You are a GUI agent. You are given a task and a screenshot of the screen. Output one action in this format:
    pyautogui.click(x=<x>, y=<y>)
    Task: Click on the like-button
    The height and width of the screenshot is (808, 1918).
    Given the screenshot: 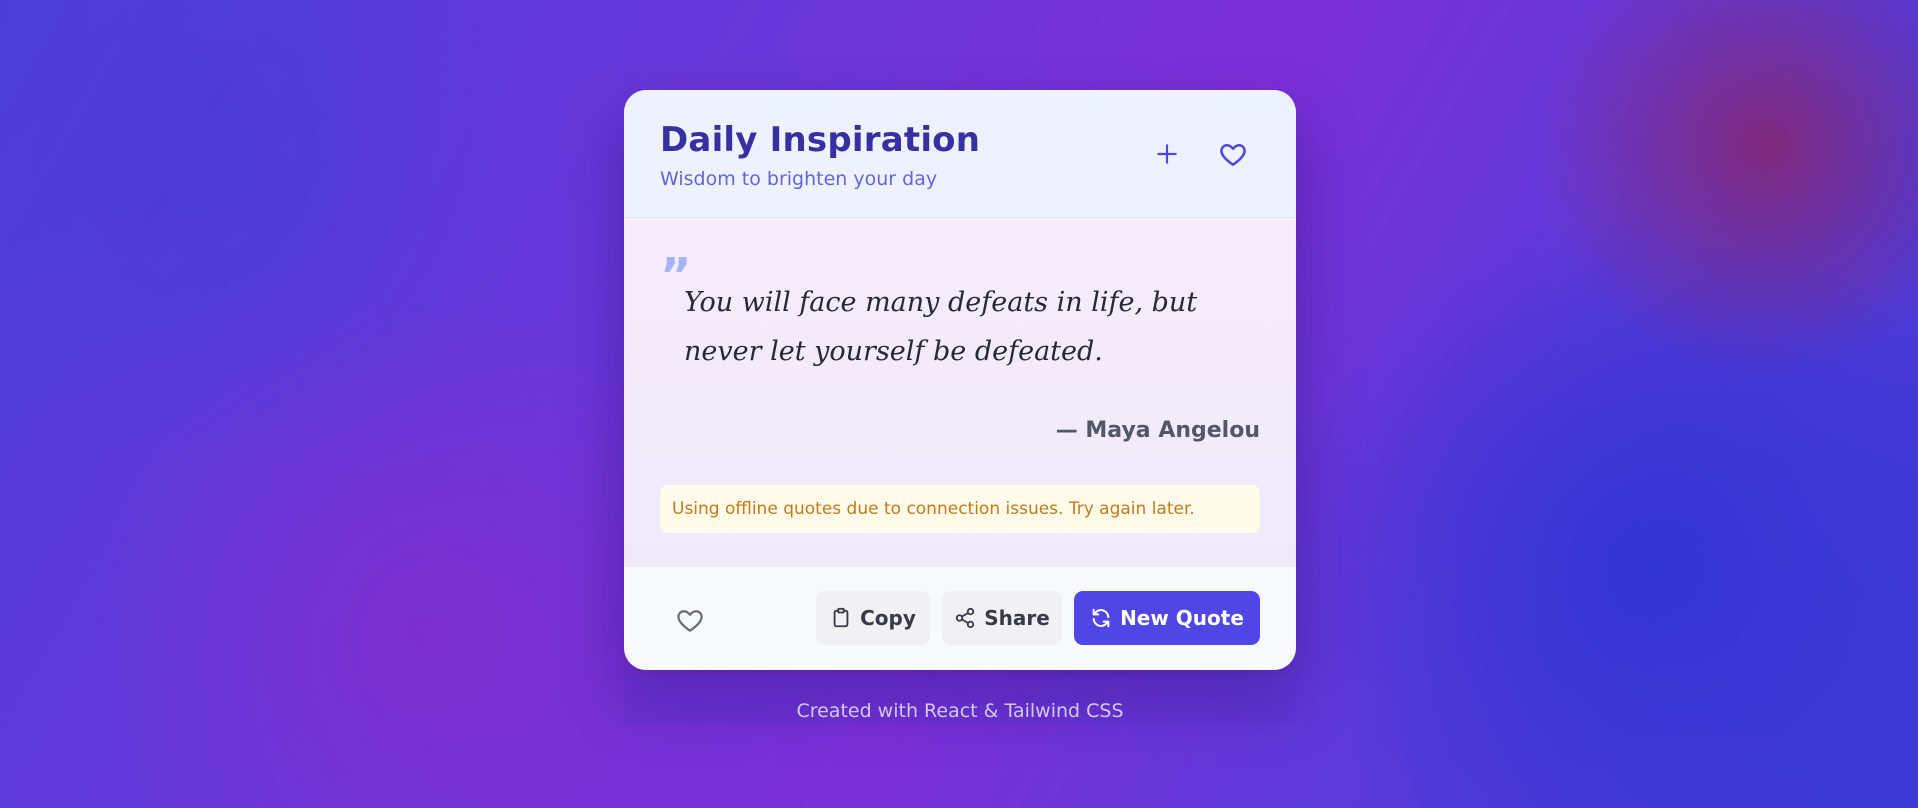 What is the action you would take?
    pyautogui.click(x=690, y=620)
    